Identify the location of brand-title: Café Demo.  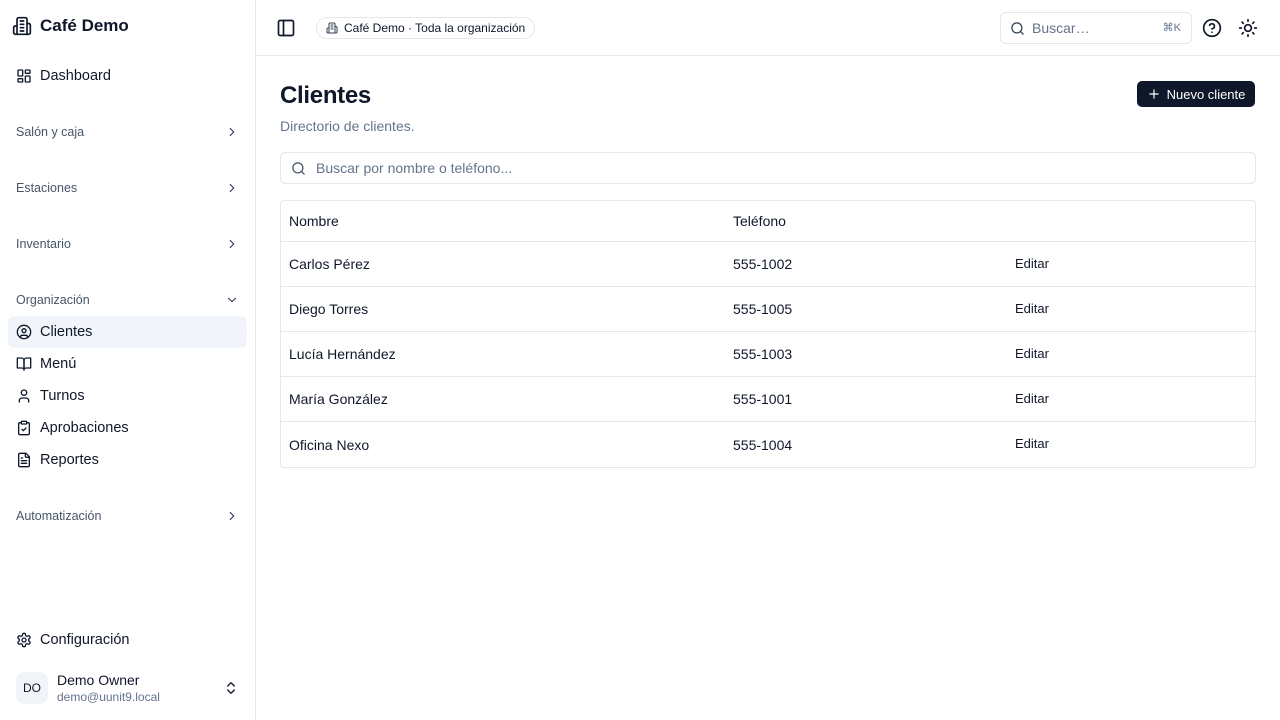
(84, 25).